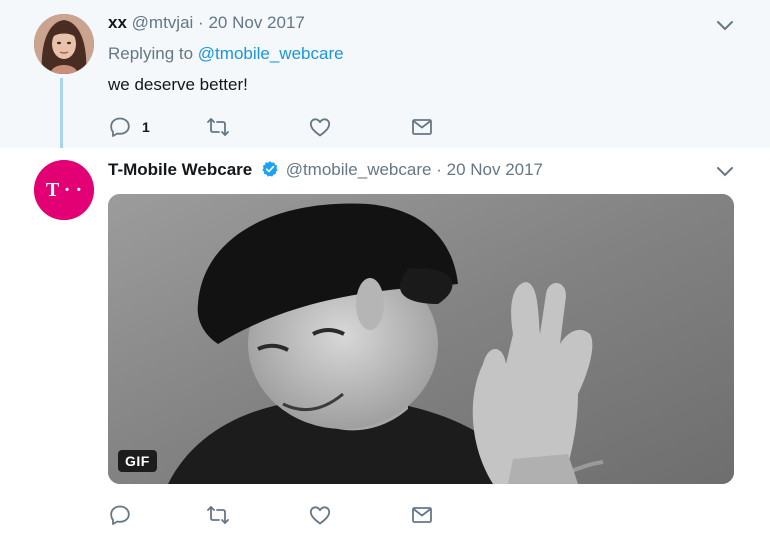 This screenshot has width=770, height=533. What do you see at coordinates (151, 53) in the screenshot?
I see `replying-to-label: Replying to` at bounding box center [151, 53].